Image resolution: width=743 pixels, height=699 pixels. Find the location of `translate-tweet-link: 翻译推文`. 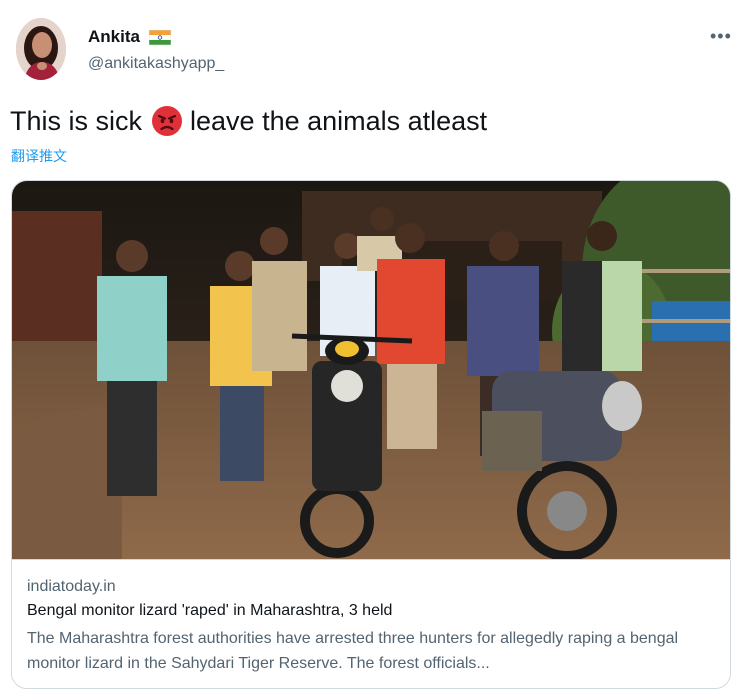

translate-tweet-link: 翻译推文 is located at coordinates (39, 156).